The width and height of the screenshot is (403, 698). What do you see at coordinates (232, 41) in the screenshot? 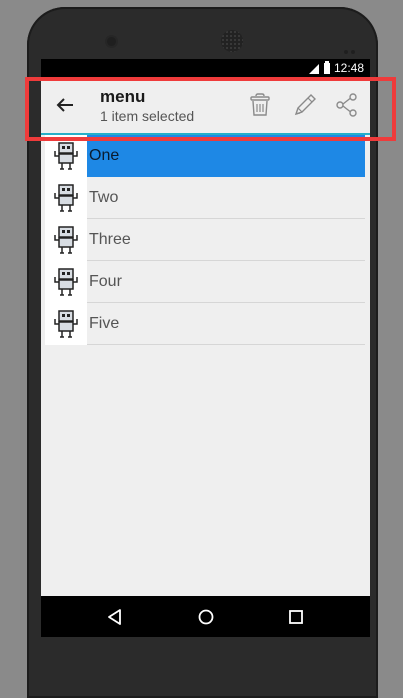
I see `earpiece-speaker` at bounding box center [232, 41].